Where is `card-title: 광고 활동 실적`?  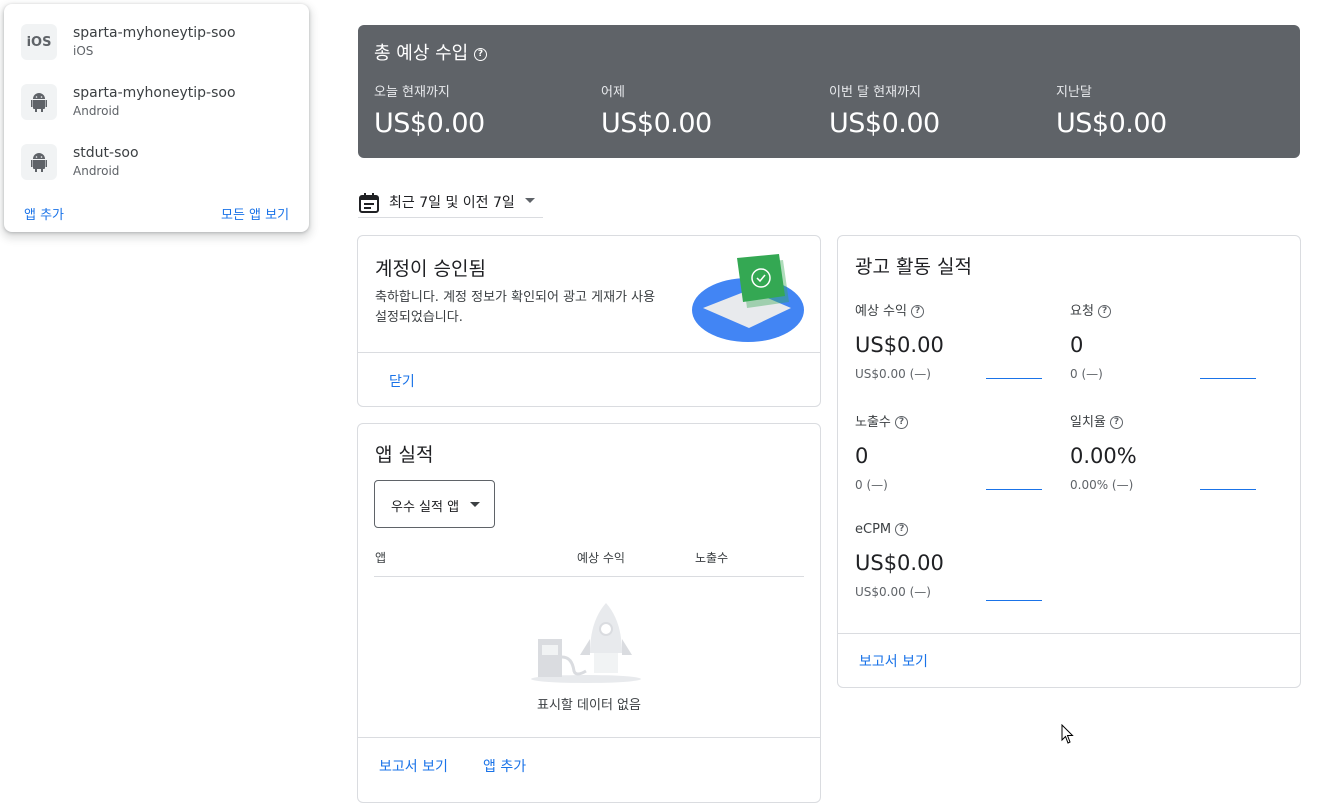 card-title: 광고 활동 실적 is located at coordinates (913, 267).